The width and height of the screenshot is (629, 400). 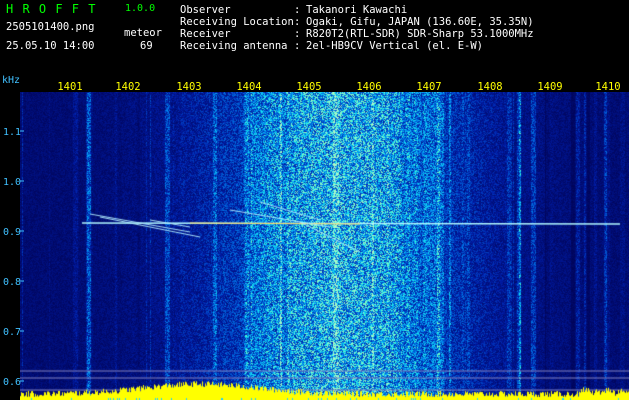 What do you see at coordinates (11, 80) in the screenshot?
I see `y-axis-unit: kHz` at bounding box center [11, 80].